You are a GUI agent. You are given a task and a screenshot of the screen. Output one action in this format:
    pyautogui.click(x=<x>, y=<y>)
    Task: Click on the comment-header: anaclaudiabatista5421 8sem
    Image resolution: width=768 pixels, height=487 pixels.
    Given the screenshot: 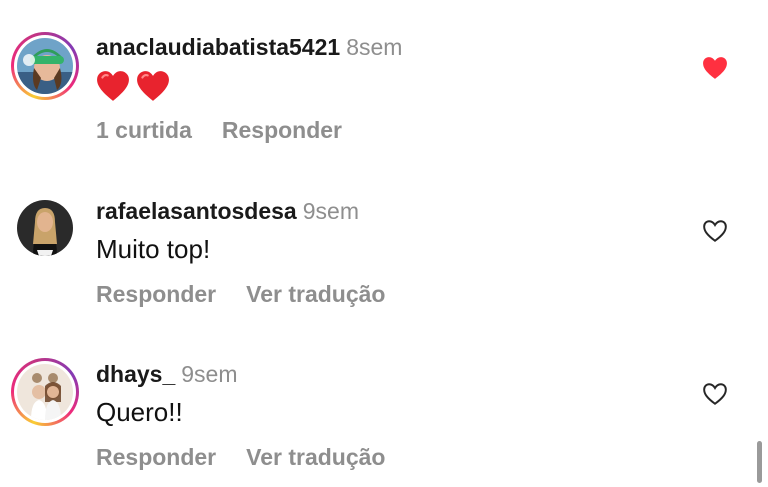 What is the action you would take?
    pyautogui.click(x=249, y=47)
    